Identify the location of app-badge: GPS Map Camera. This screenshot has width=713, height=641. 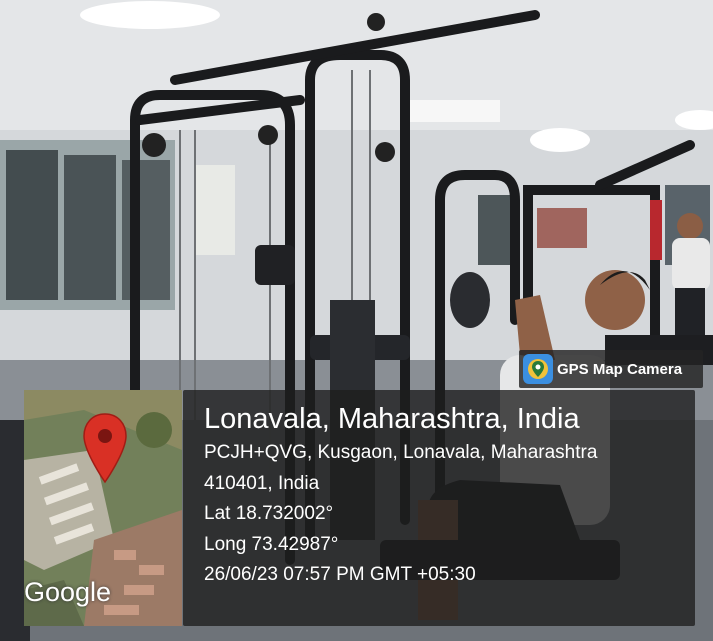
(611, 369).